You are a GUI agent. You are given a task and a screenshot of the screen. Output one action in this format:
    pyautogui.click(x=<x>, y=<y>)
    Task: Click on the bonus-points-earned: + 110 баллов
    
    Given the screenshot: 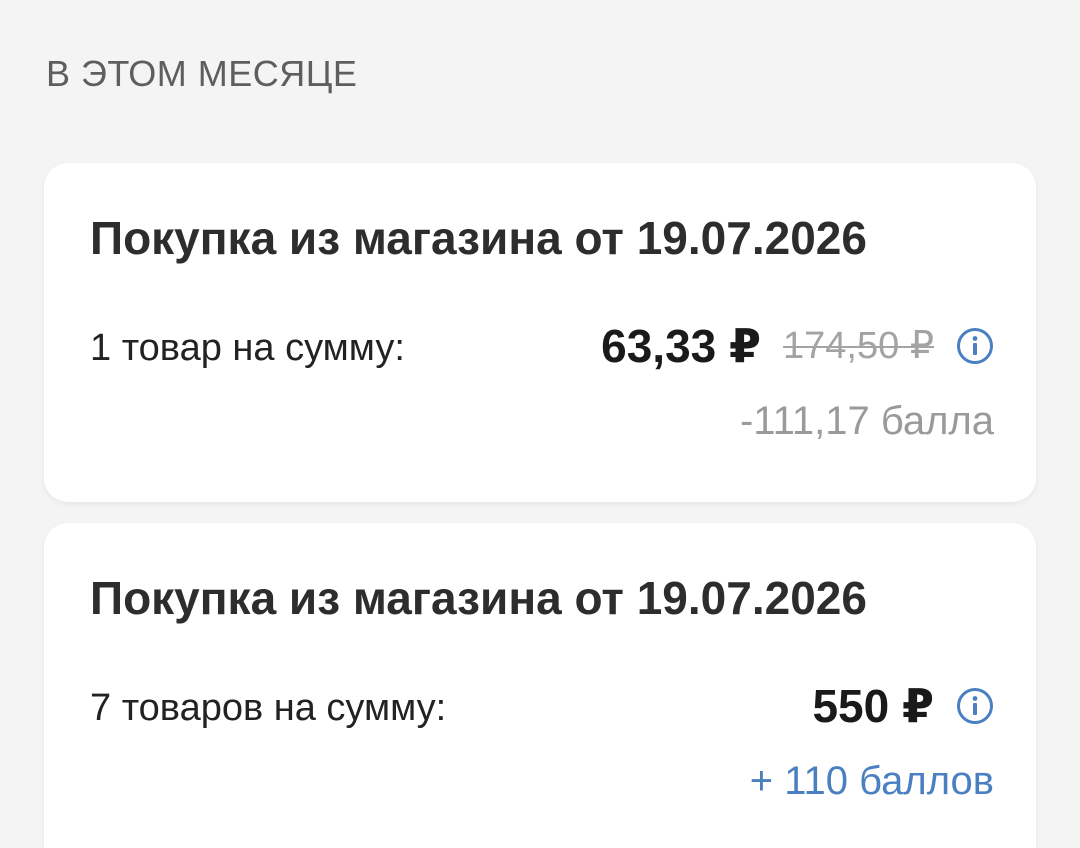 What is the action you would take?
    pyautogui.click(x=871, y=781)
    